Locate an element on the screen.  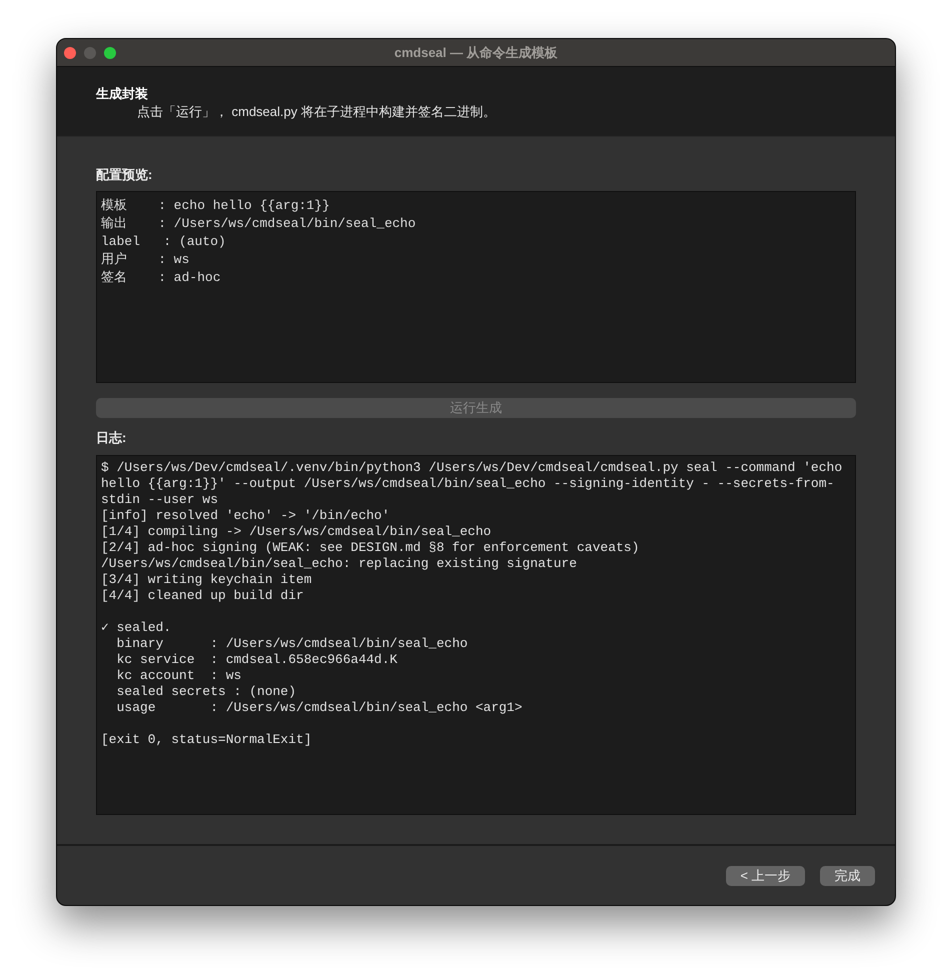
log-line: [1/4] compiling -> /Users/ws/cmdseal/bin/seal_echo is located at coordinates (296, 532).